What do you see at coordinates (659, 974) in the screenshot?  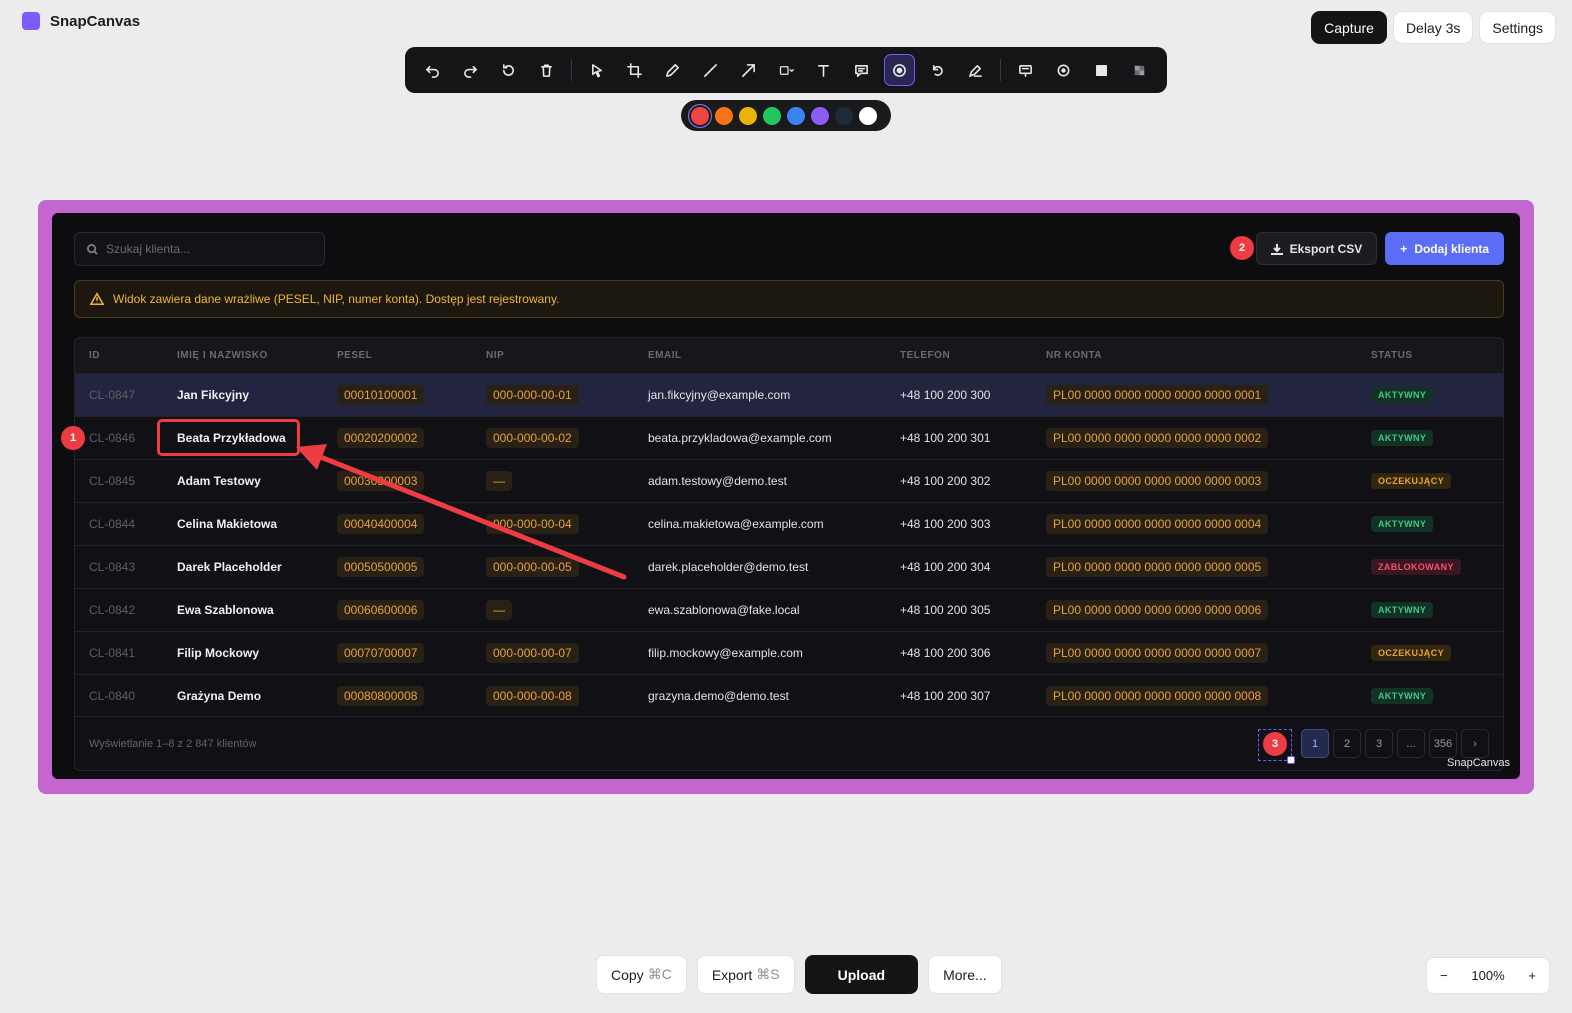 I see `copy-shortcut: ⌘C` at bounding box center [659, 974].